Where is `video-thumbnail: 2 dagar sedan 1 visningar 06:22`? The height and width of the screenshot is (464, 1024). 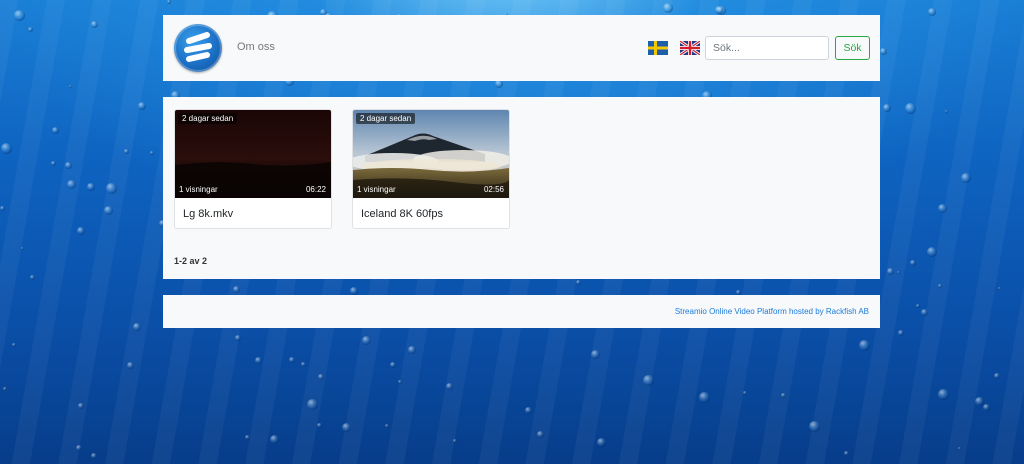 video-thumbnail: 2 dagar sedan 1 visningar 06:22 is located at coordinates (253, 154).